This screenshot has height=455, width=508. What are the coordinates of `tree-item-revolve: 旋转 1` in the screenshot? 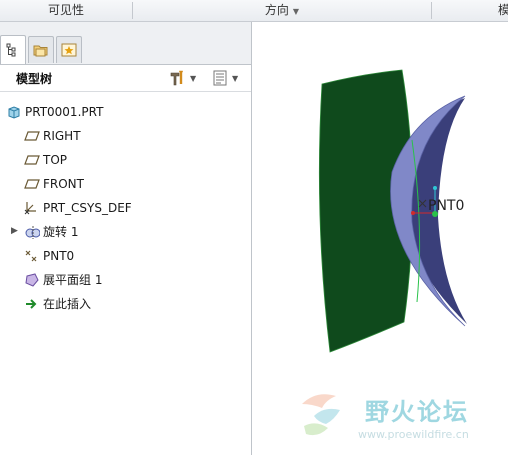 It's located at (51, 232).